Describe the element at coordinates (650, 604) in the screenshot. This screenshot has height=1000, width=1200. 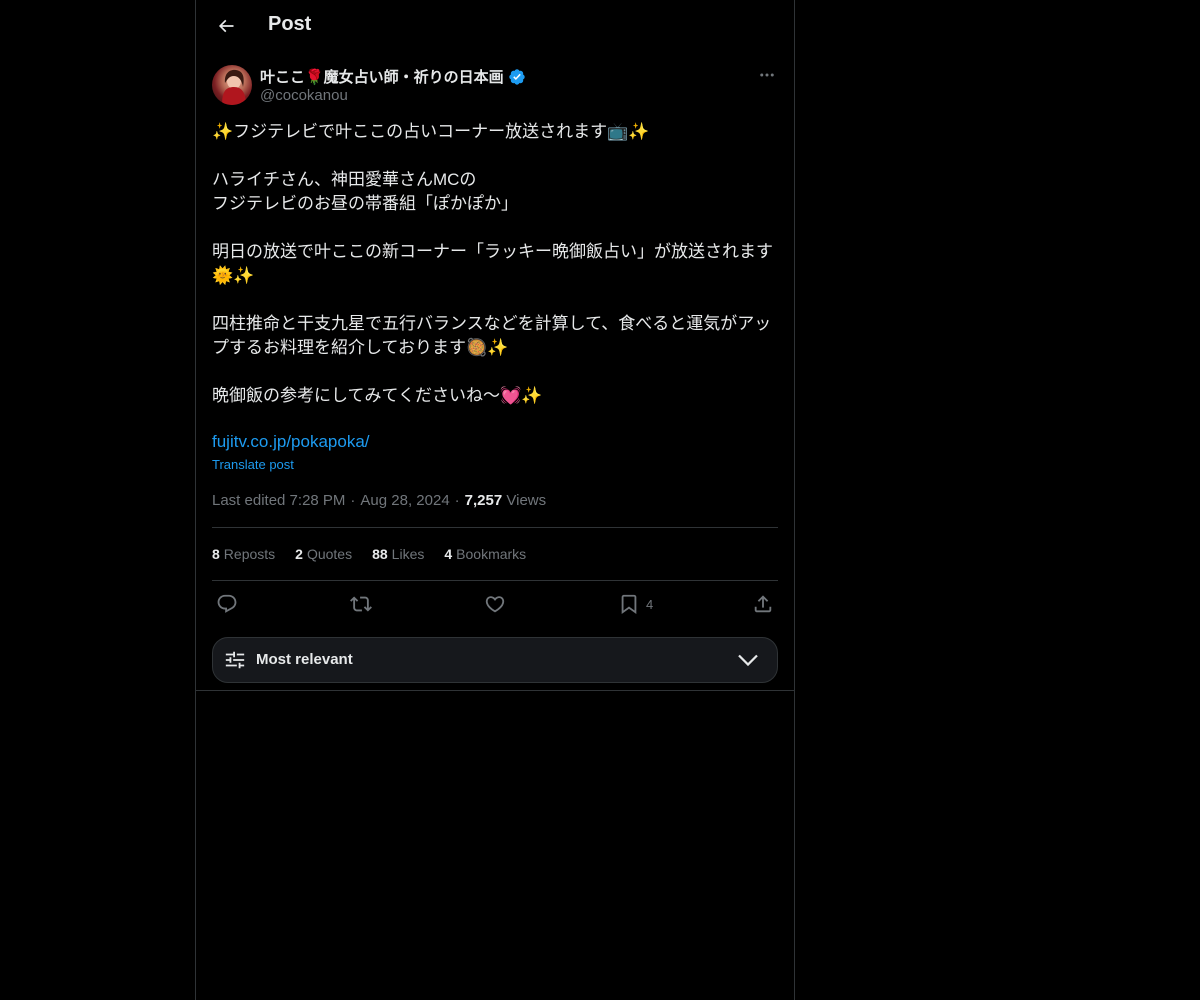
I see `bookmark-count: 4` at that location.